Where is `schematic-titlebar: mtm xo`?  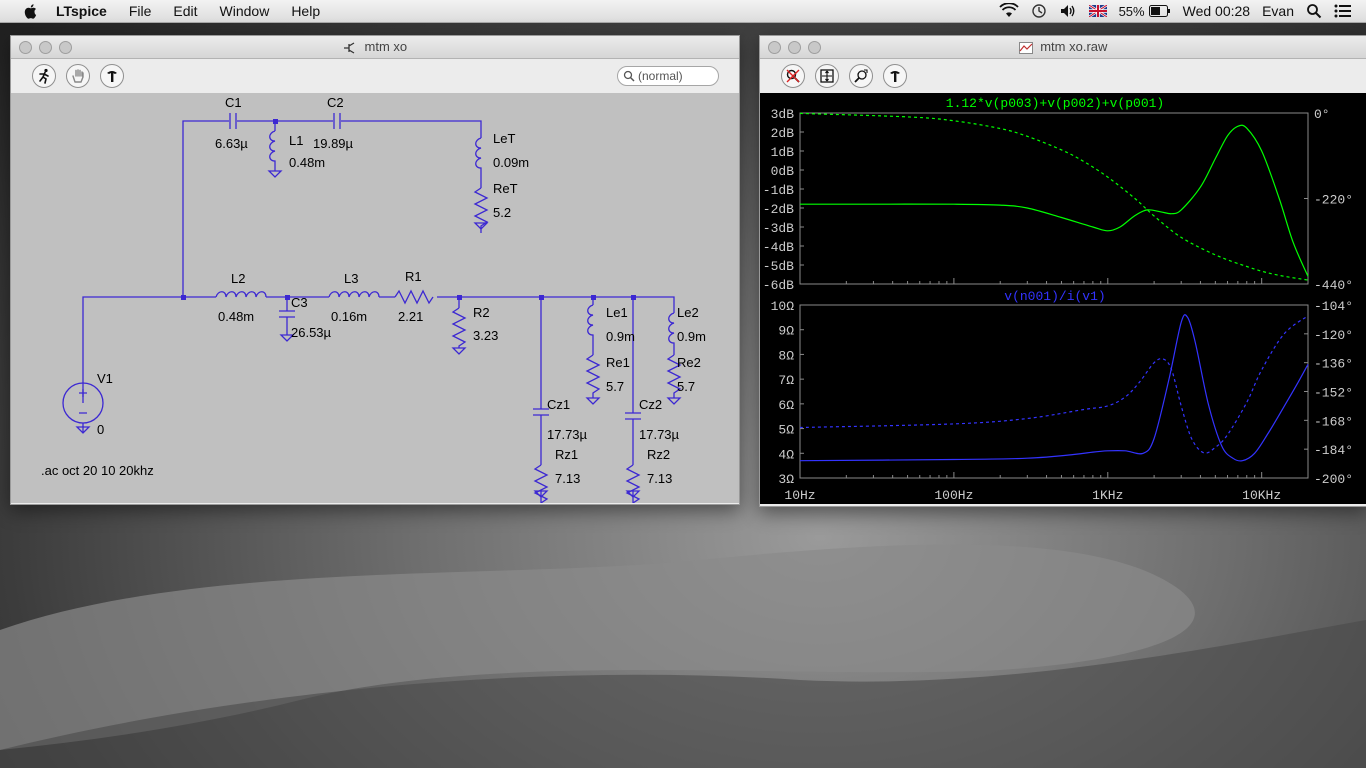 schematic-titlebar: mtm xo is located at coordinates (375, 47).